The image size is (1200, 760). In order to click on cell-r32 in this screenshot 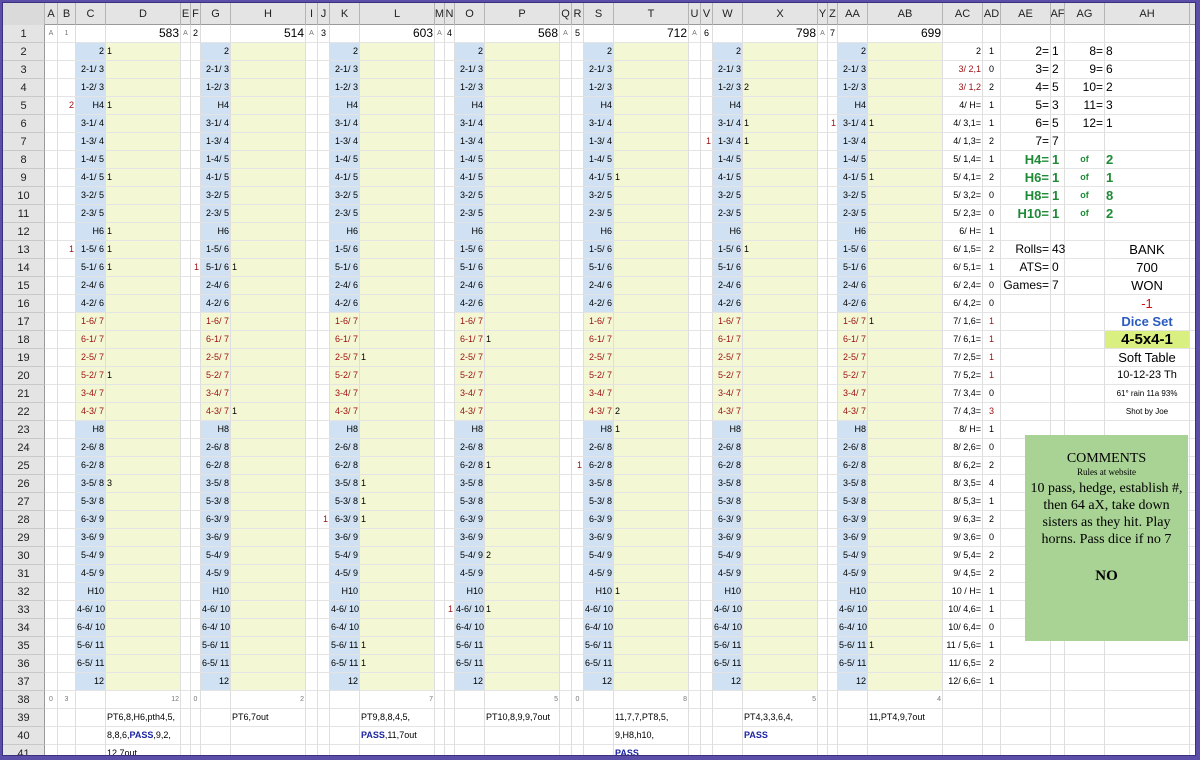, I will do `click(578, 592)`.